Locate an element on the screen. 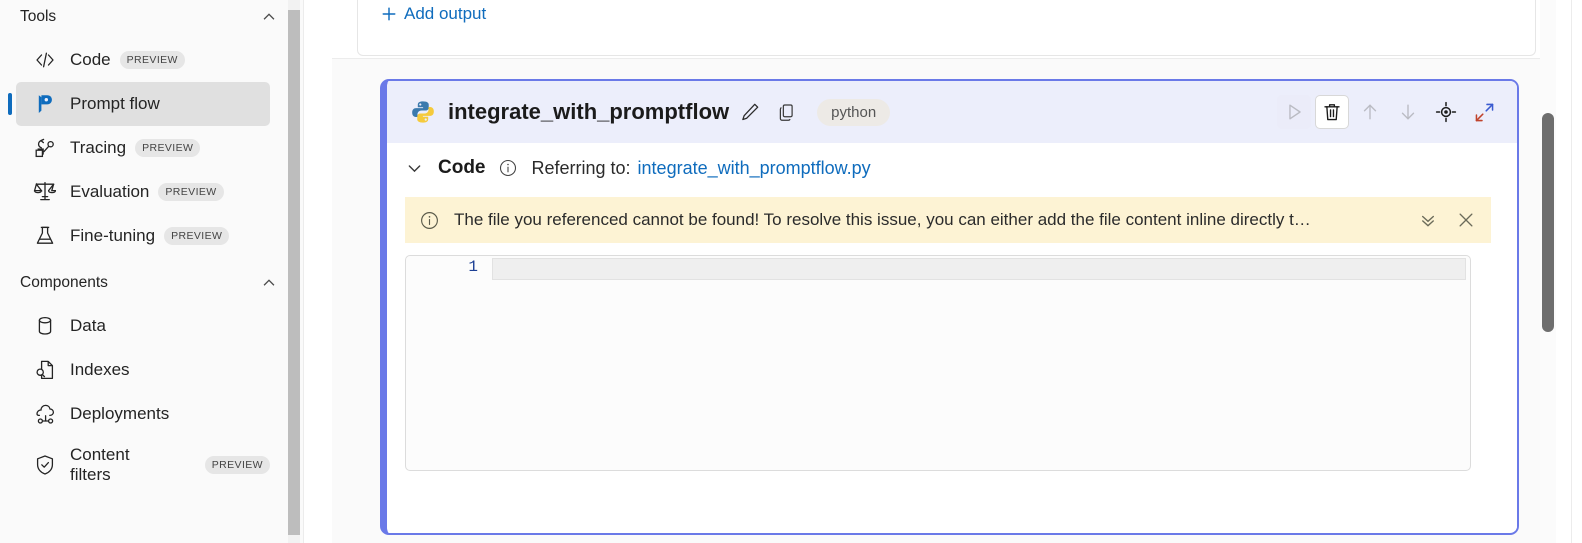 Image resolution: width=1582 pixels, height=543 pixels. promptflow-flag-icon is located at coordinates (45, 104).